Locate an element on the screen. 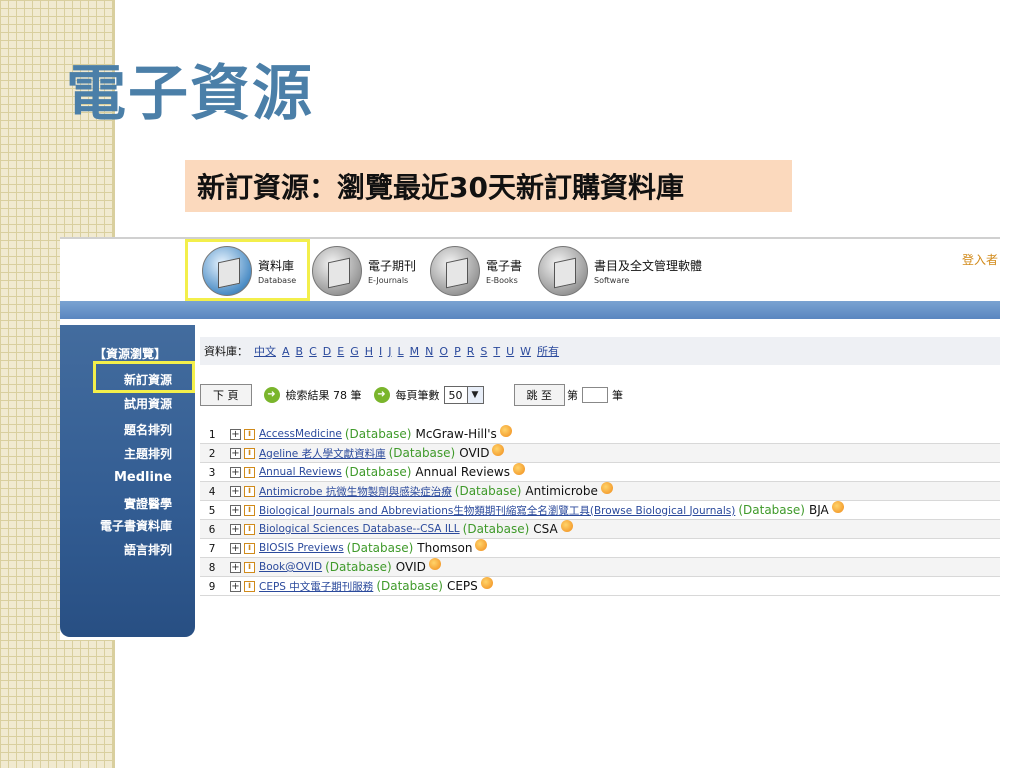  top-nav-bar: 資料庫 Database 電子期刊 E-Journals 電子書 E-Books is located at coordinates (530, 269).